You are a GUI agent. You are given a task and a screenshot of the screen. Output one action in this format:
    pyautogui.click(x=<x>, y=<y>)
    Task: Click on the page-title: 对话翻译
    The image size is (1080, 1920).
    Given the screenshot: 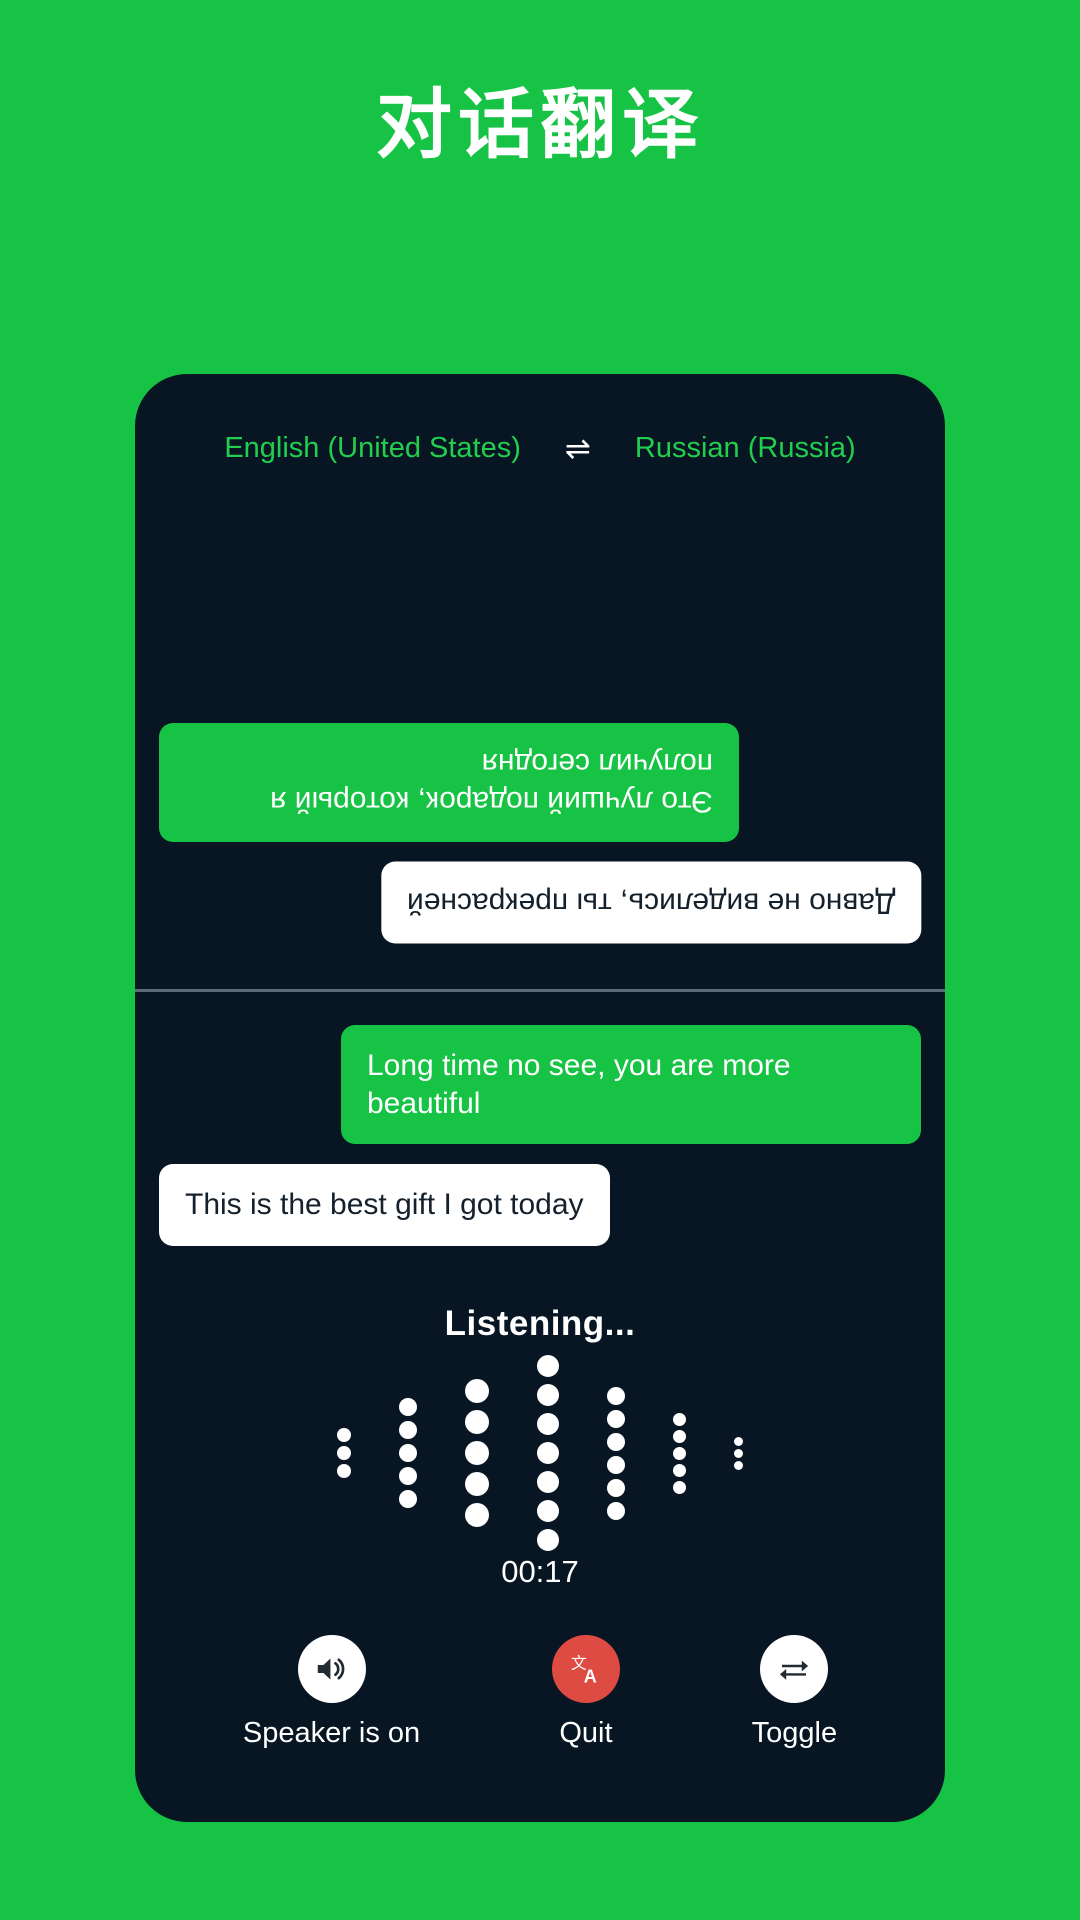 What is the action you would take?
    pyautogui.click(x=540, y=125)
    